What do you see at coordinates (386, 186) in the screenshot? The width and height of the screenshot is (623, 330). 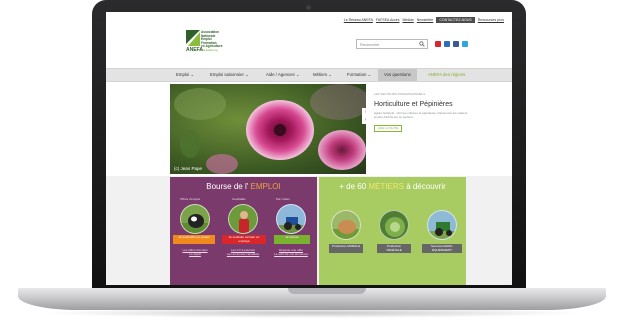 I see `metiers-title-b: MÉTIERS` at bounding box center [386, 186].